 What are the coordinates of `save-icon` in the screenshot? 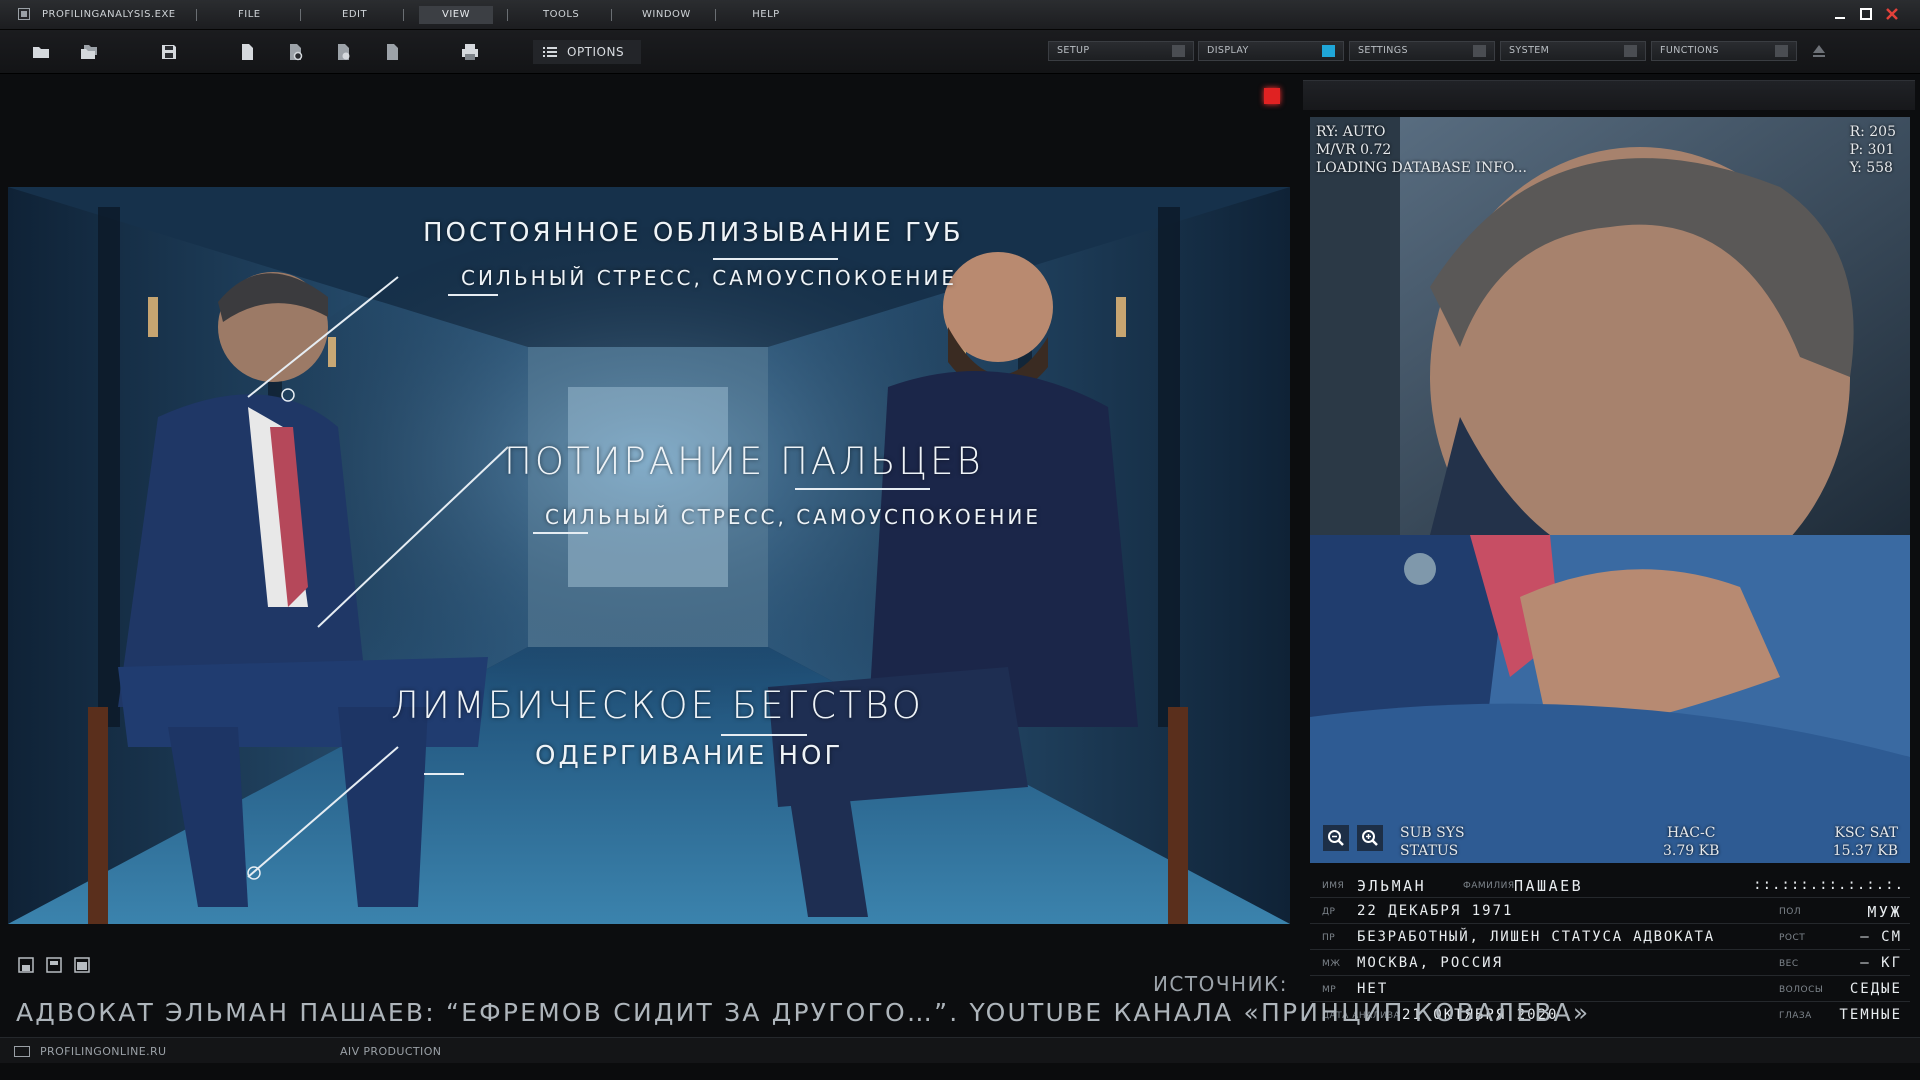 It's located at (169, 52).